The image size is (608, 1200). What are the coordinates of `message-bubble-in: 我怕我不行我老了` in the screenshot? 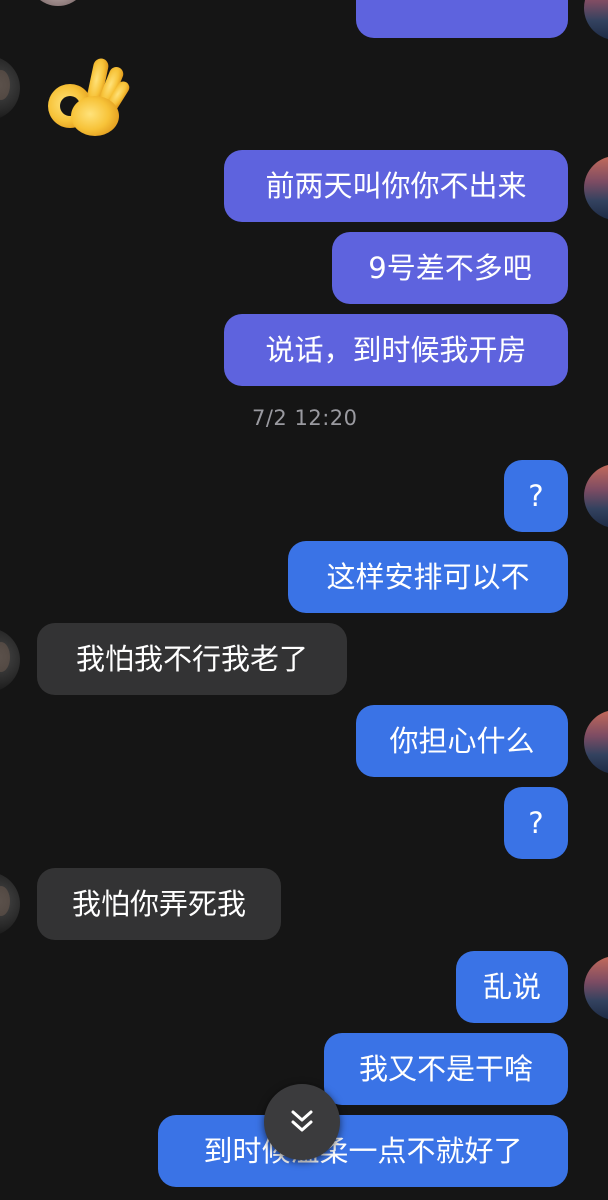 It's located at (192, 659).